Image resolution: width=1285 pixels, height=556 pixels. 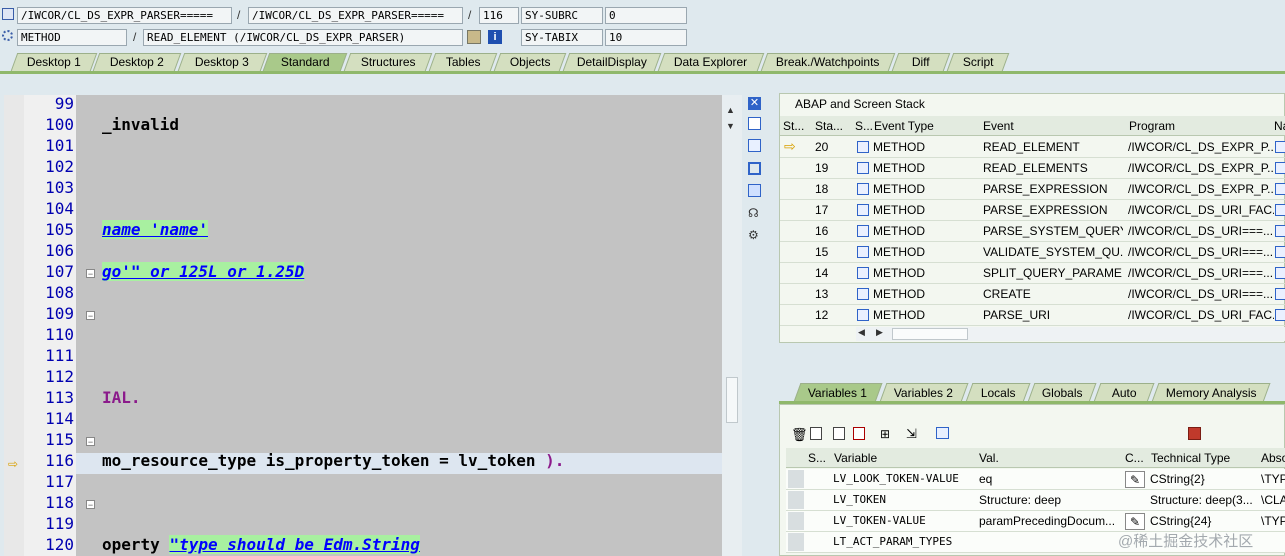 I want to click on col-header: Variable, so click(x=904, y=458).